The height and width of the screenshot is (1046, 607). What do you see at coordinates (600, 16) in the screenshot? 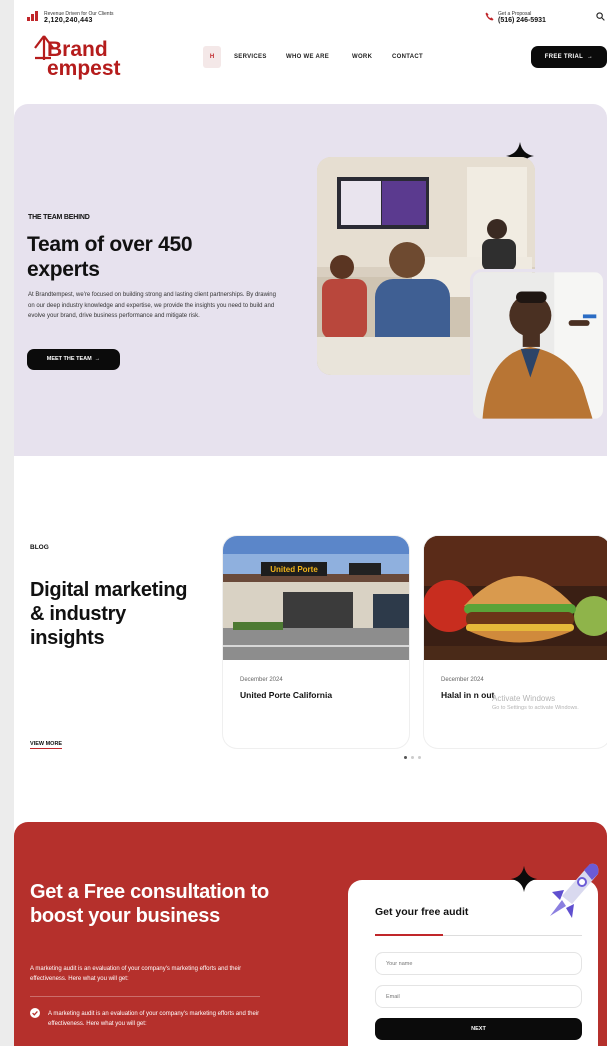
I see `search-icon` at bounding box center [600, 16].